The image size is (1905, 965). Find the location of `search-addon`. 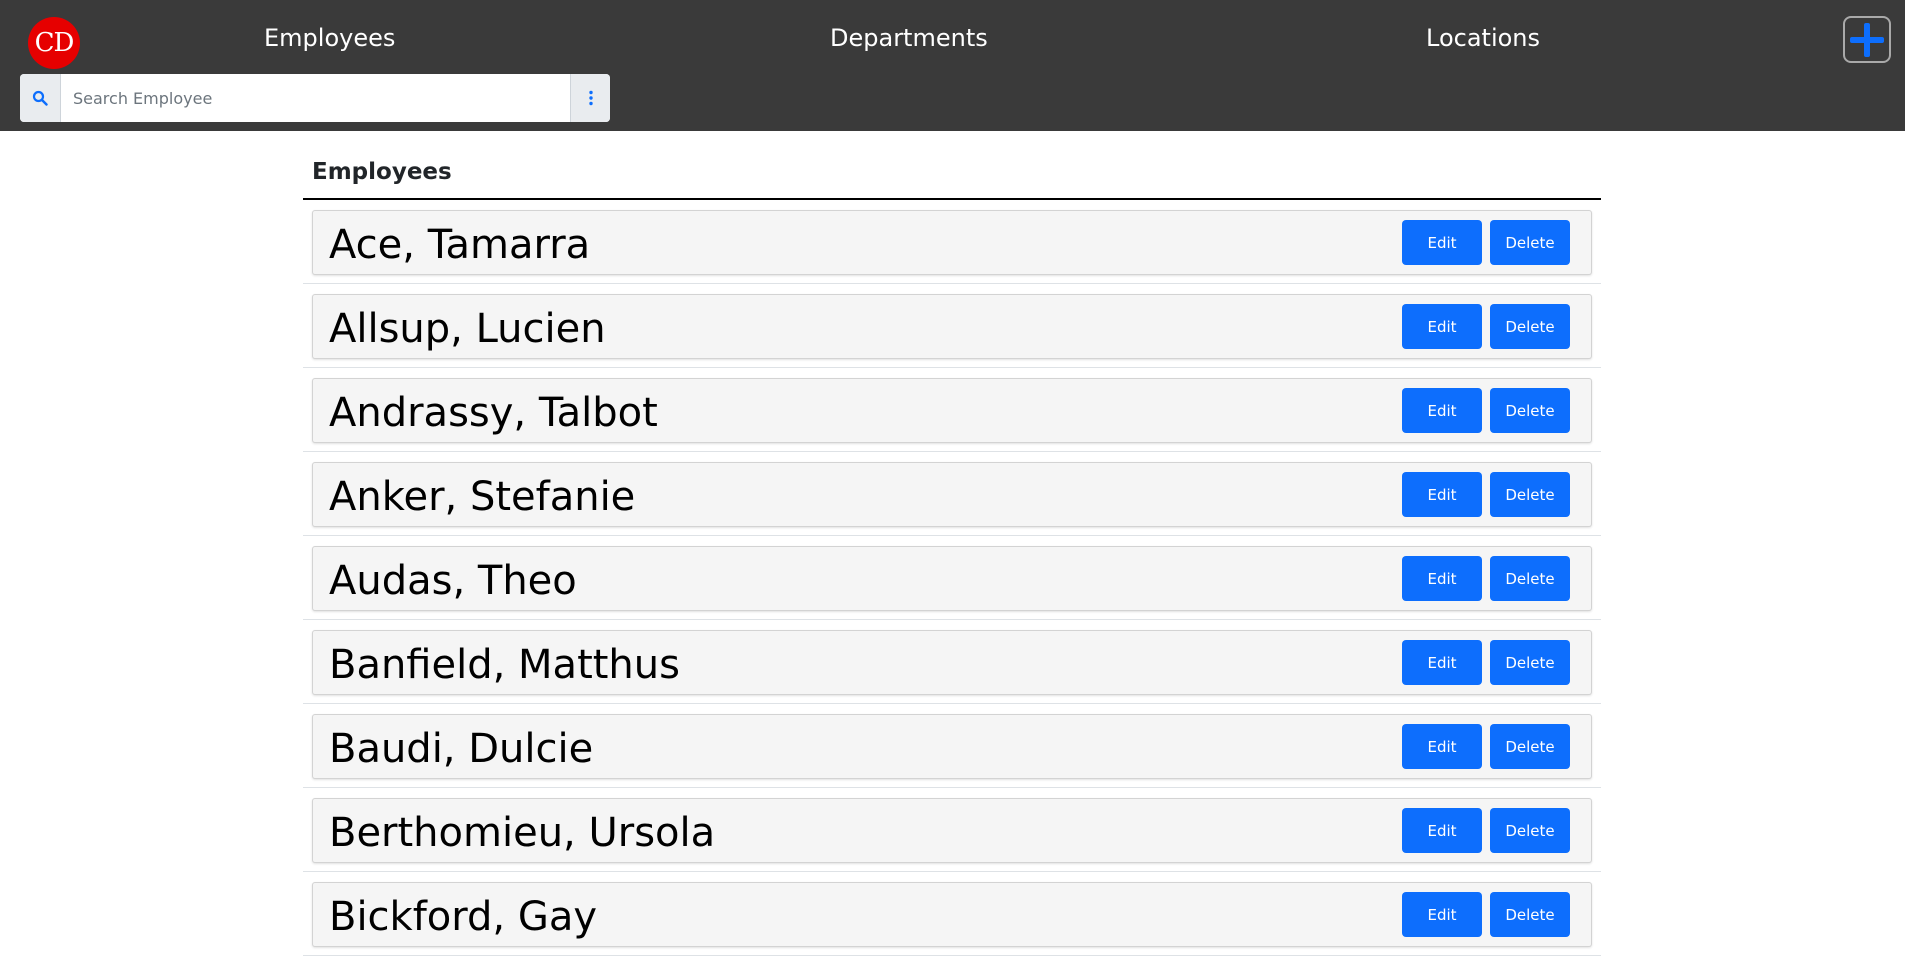

search-addon is located at coordinates (40, 98).